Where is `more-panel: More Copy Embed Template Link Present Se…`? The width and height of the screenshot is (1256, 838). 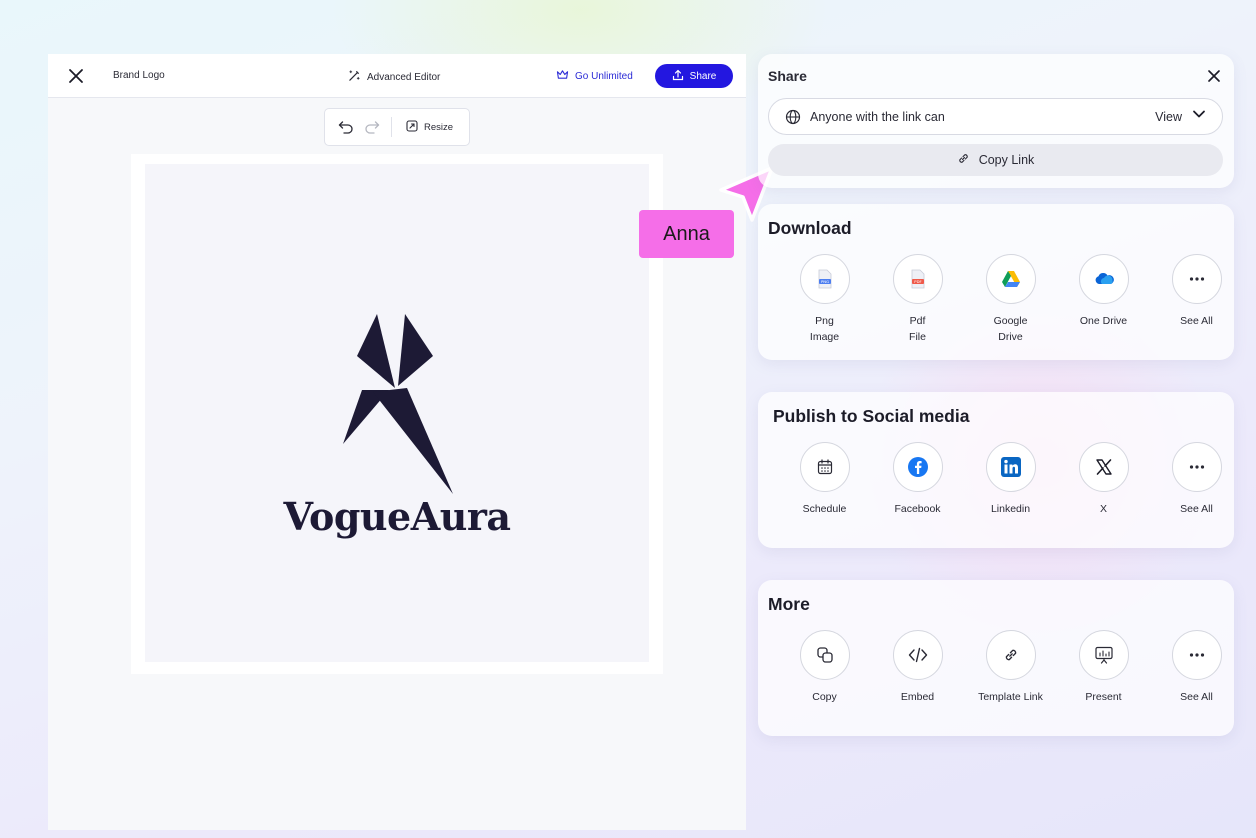 more-panel: More Copy Embed Template Link Present Se… is located at coordinates (996, 658).